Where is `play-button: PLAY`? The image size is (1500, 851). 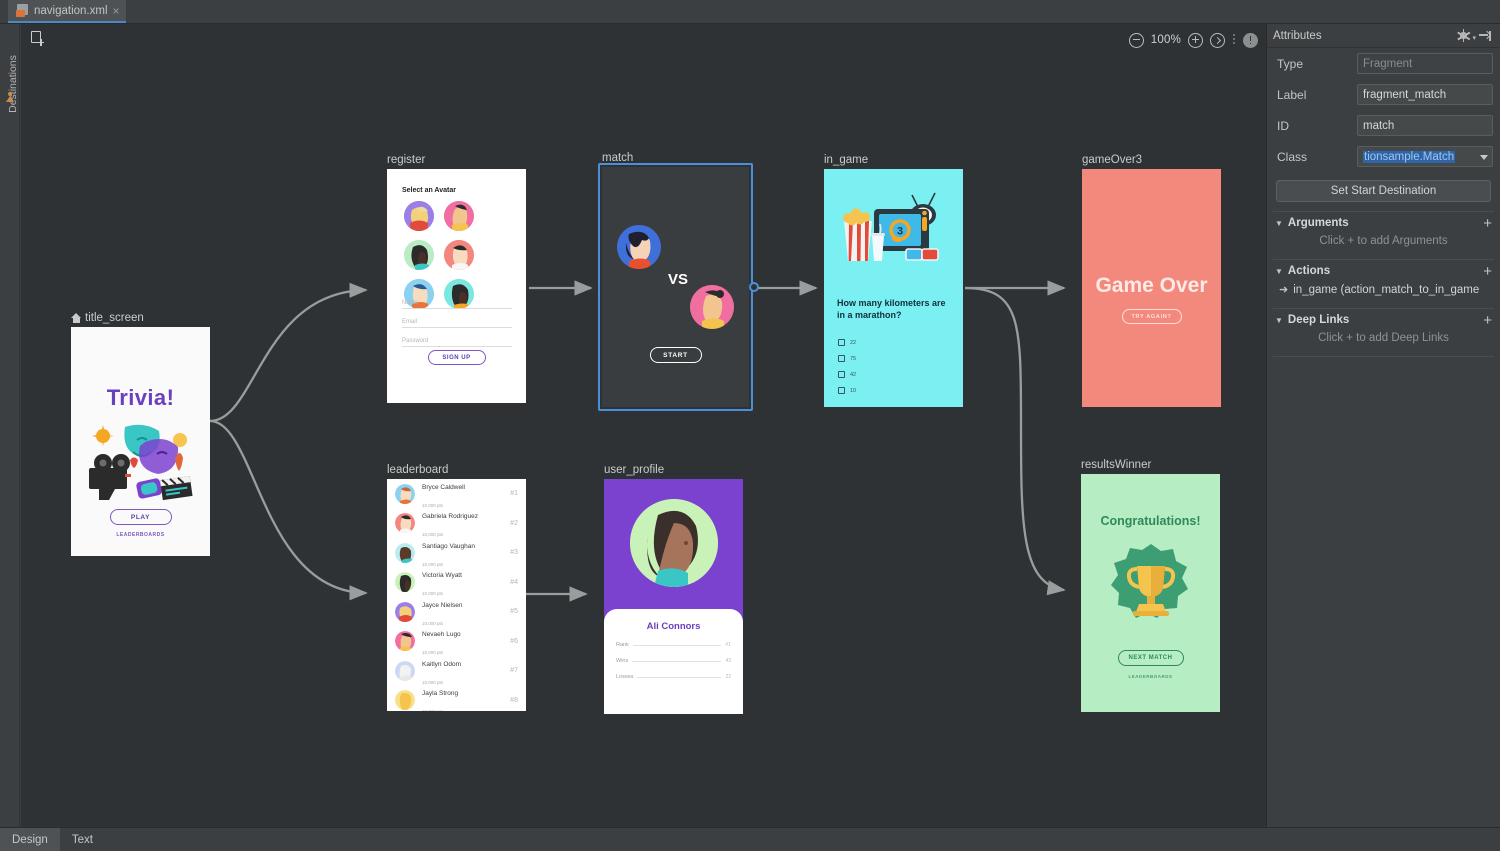 play-button: PLAY is located at coordinates (140, 517).